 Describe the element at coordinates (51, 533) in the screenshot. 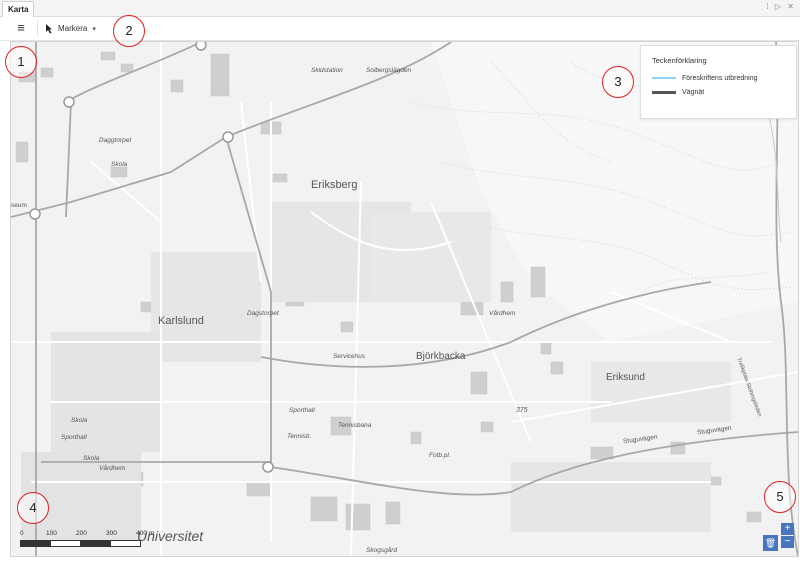

I see `scale-tick-100: 100` at that location.